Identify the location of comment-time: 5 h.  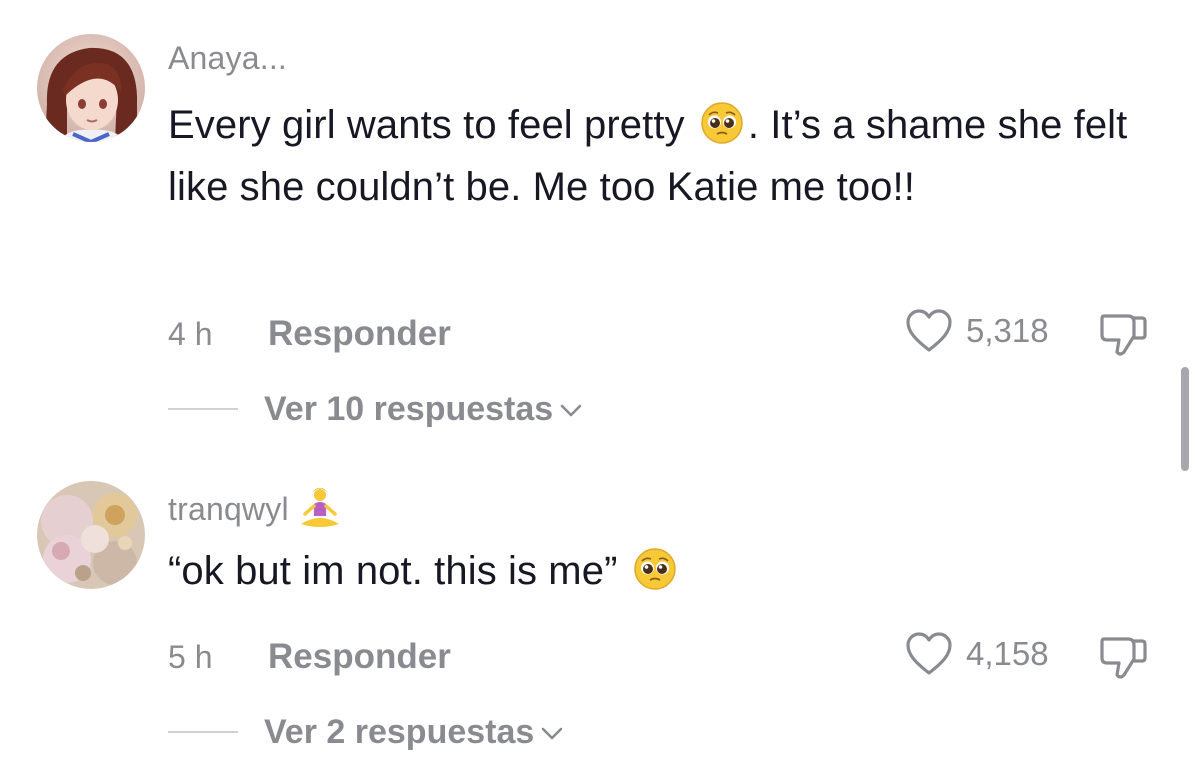
(190, 657).